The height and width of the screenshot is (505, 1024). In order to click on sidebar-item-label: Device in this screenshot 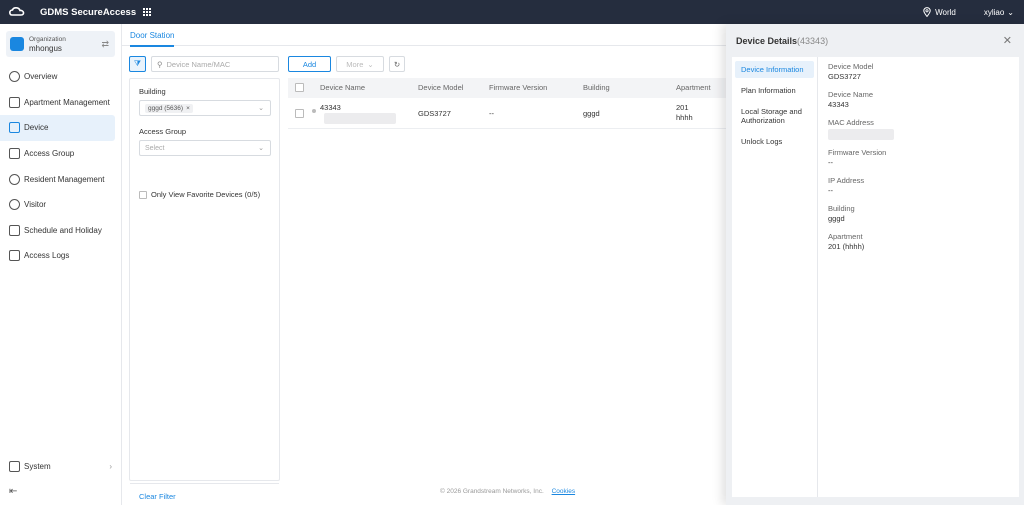, I will do `click(36, 128)`.